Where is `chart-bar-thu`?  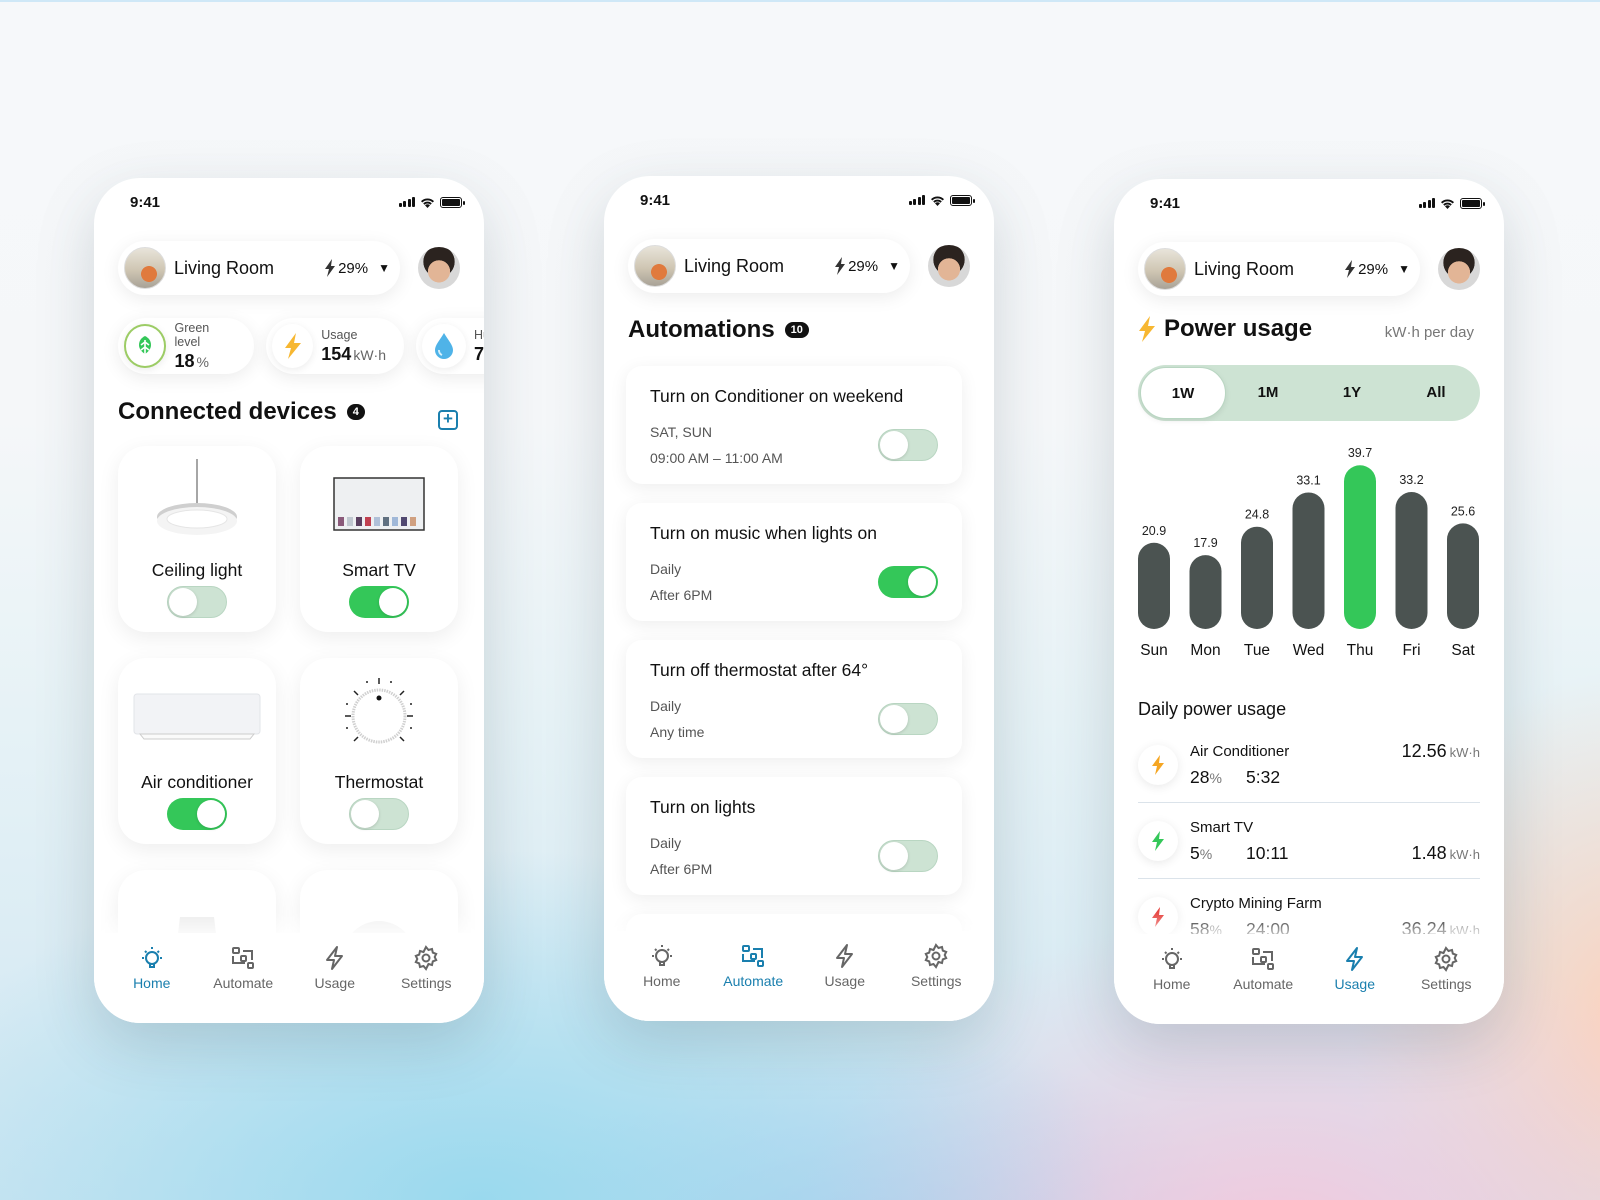 chart-bar-thu is located at coordinates (1360, 547).